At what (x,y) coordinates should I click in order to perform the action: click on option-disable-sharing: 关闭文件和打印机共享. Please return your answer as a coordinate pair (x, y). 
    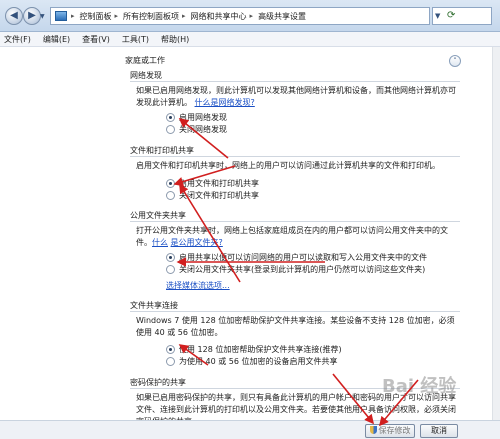
    Looking at the image, I should click on (212, 195).